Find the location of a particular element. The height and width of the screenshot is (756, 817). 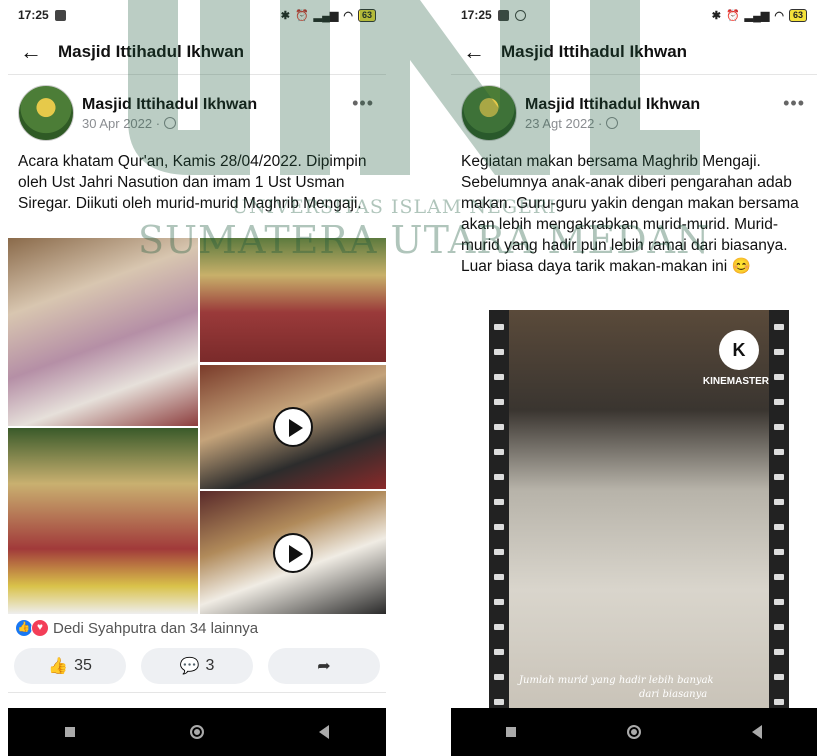

post-date: 30 Apr 2022 · is located at coordinates (121, 123).